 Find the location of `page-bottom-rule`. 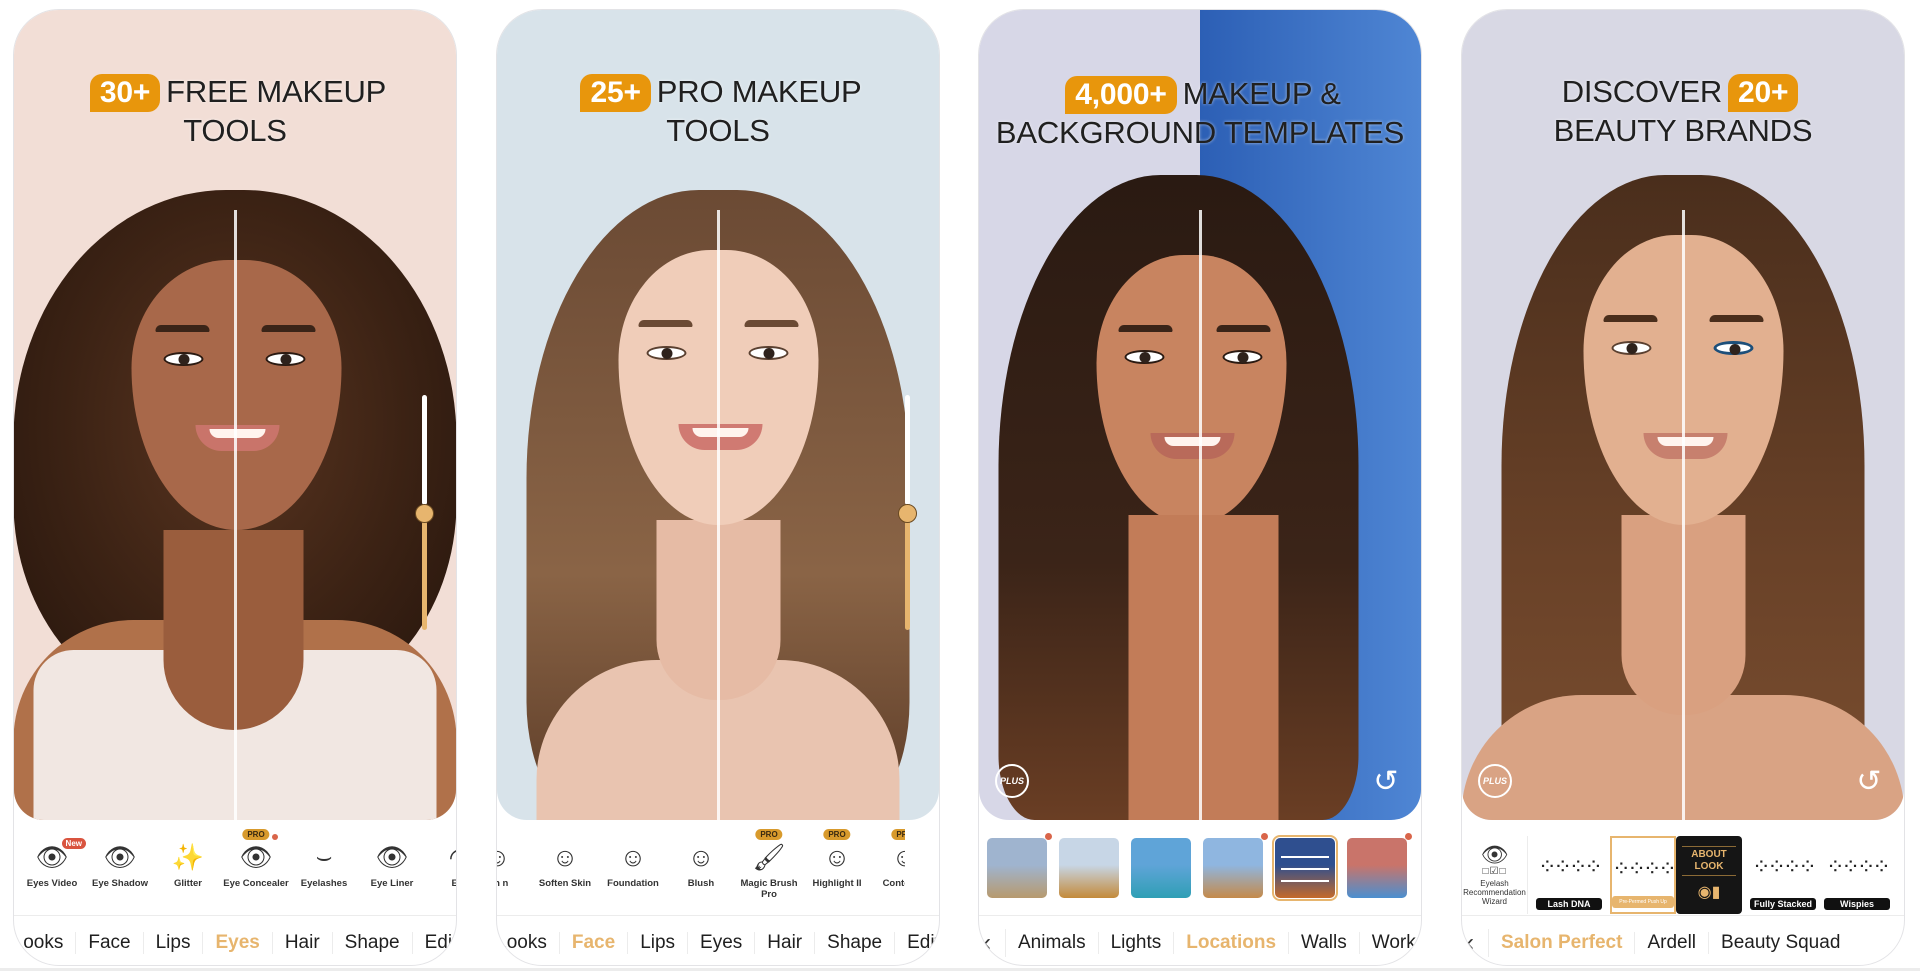

page-bottom-rule is located at coordinates (960, 969).